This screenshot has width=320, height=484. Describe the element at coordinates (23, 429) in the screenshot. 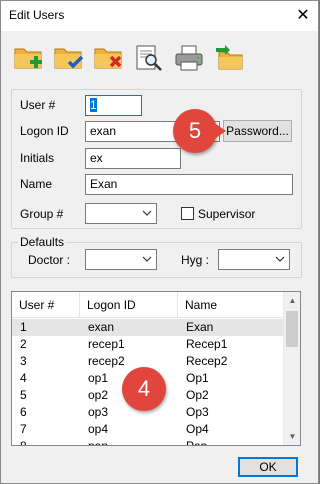

I see `row-user-number: 7` at that location.